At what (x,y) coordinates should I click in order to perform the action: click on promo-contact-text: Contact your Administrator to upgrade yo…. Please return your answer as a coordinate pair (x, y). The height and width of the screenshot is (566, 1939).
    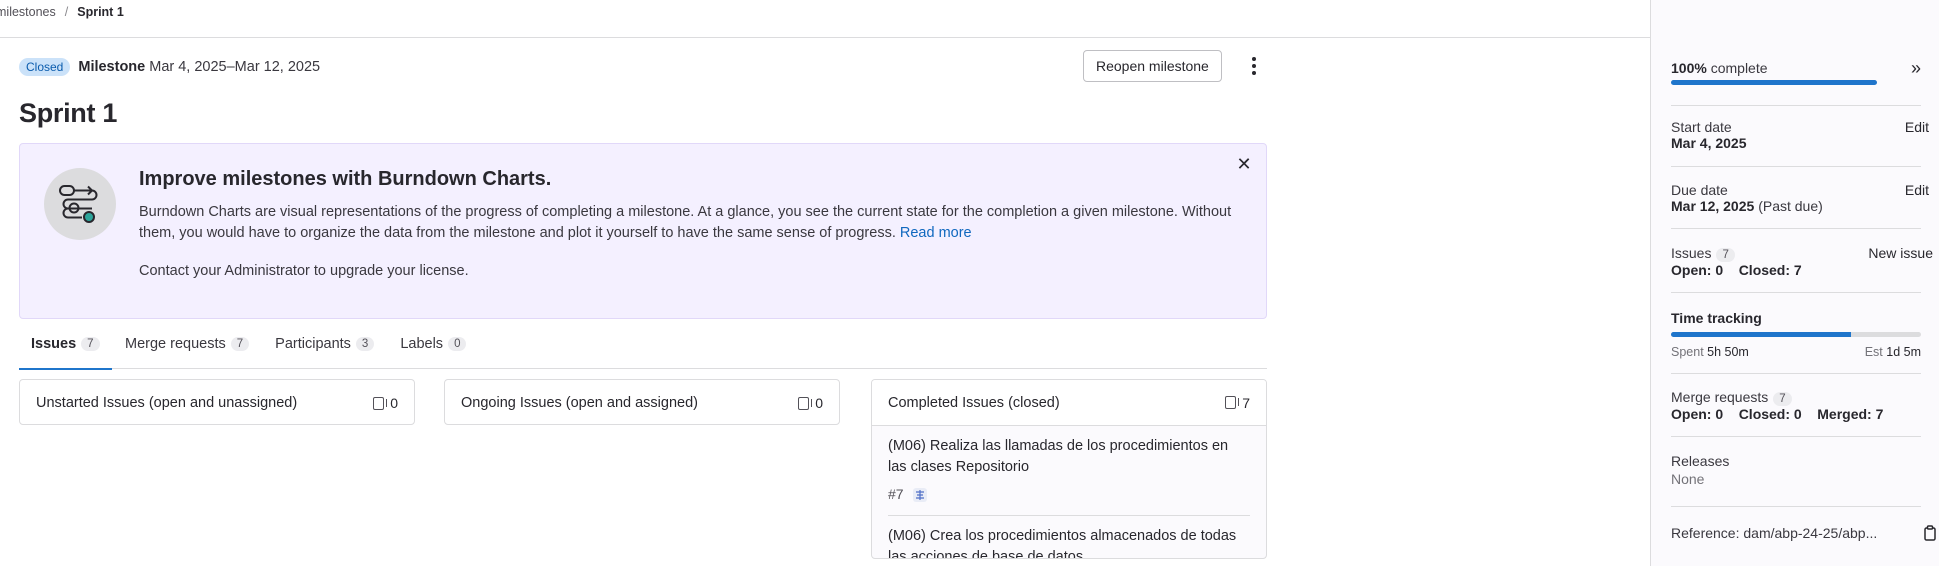
    Looking at the image, I should click on (304, 271).